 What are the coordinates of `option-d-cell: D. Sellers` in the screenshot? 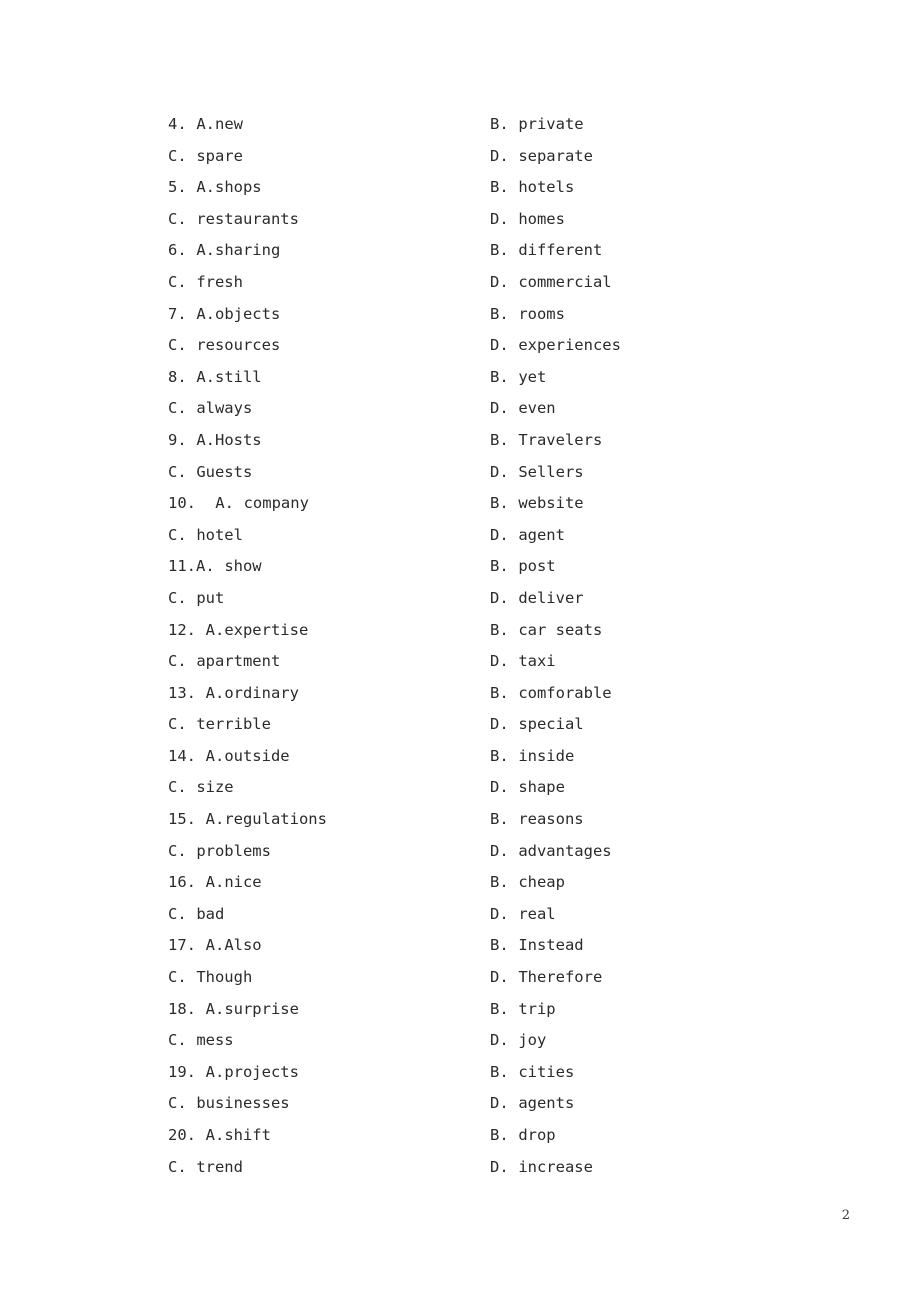 It's located at (537, 472).